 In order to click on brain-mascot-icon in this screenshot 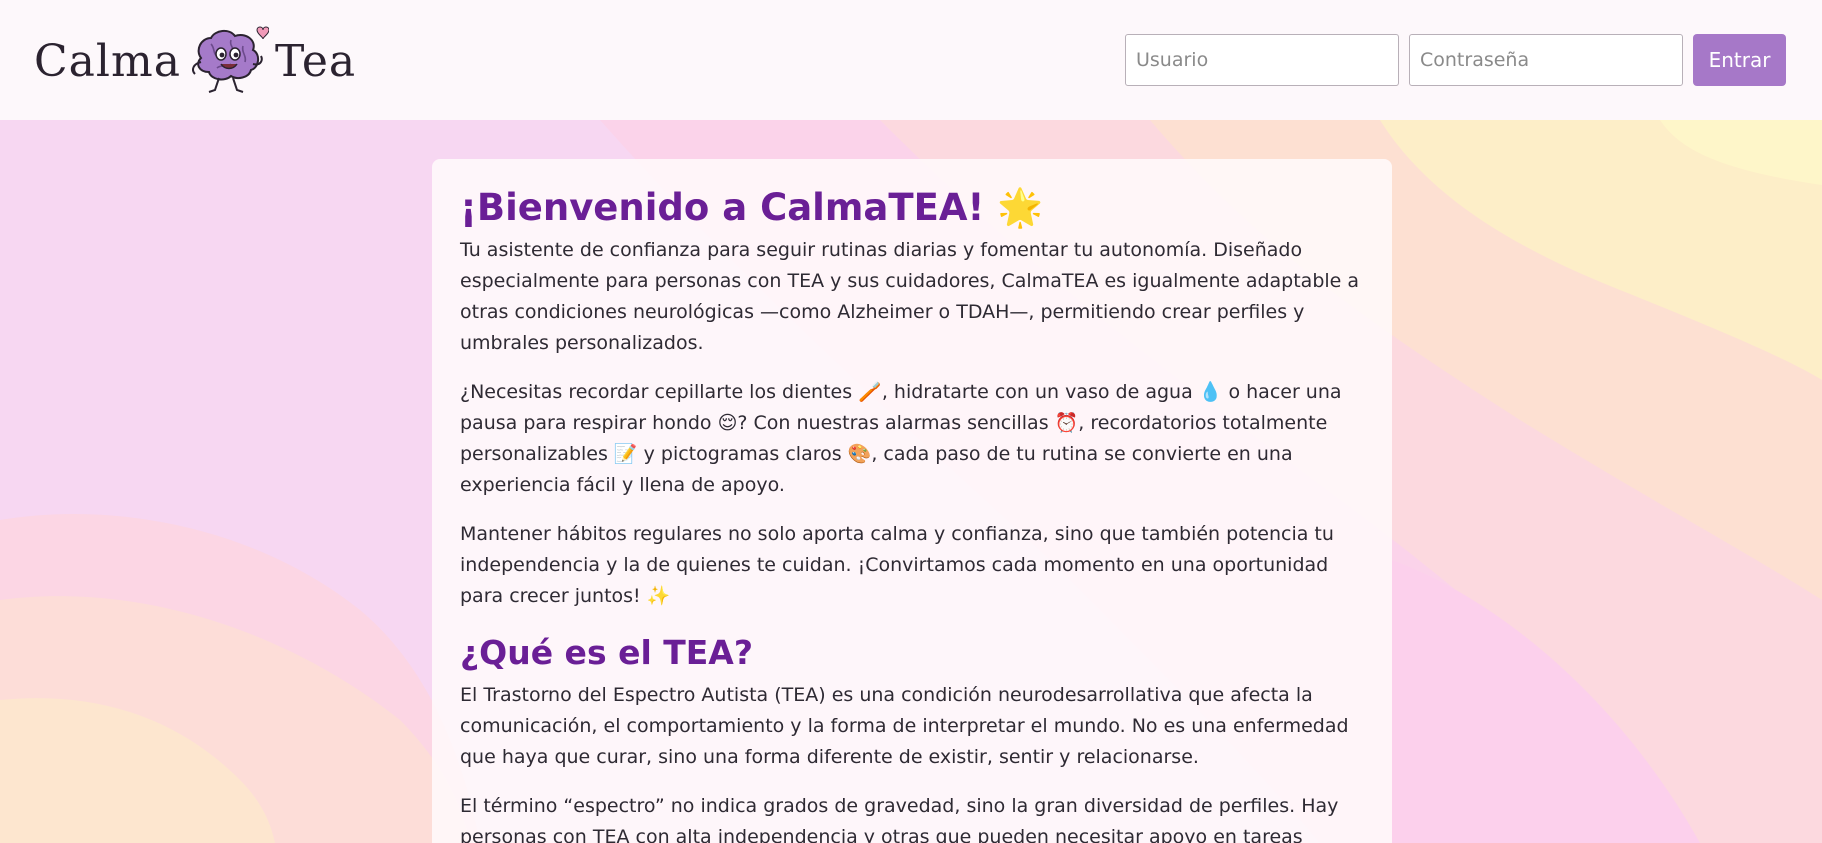, I will do `click(230, 59)`.